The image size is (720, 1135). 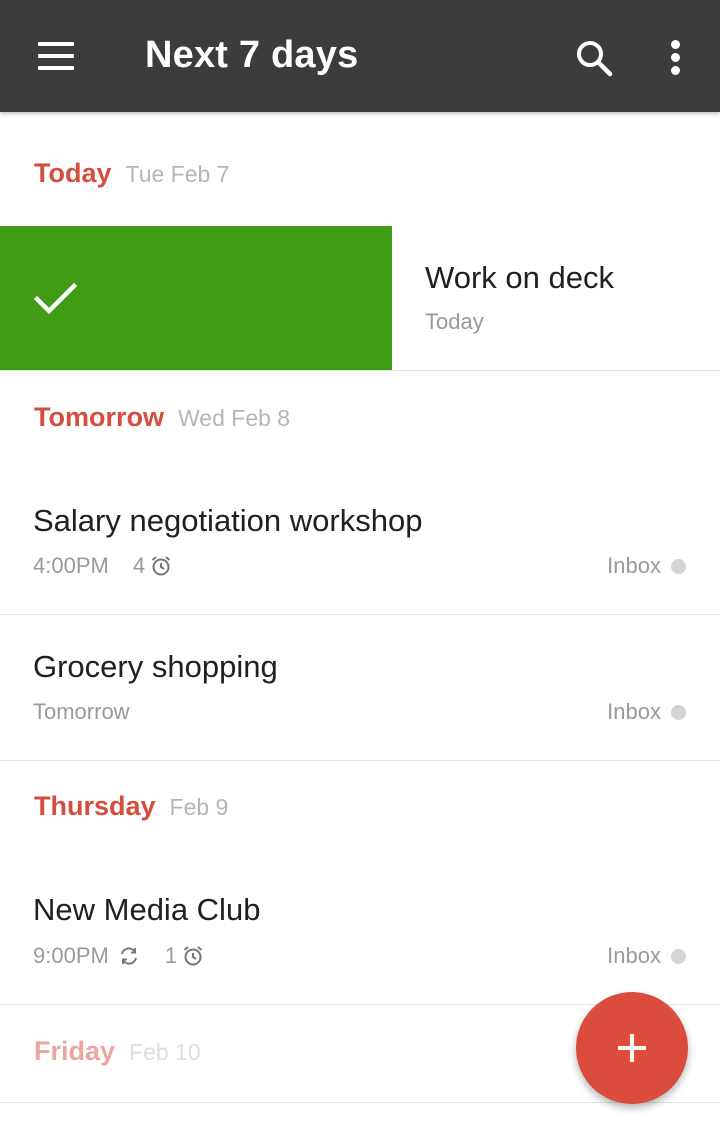 I want to click on task-name: Work on deck, so click(x=519, y=277).